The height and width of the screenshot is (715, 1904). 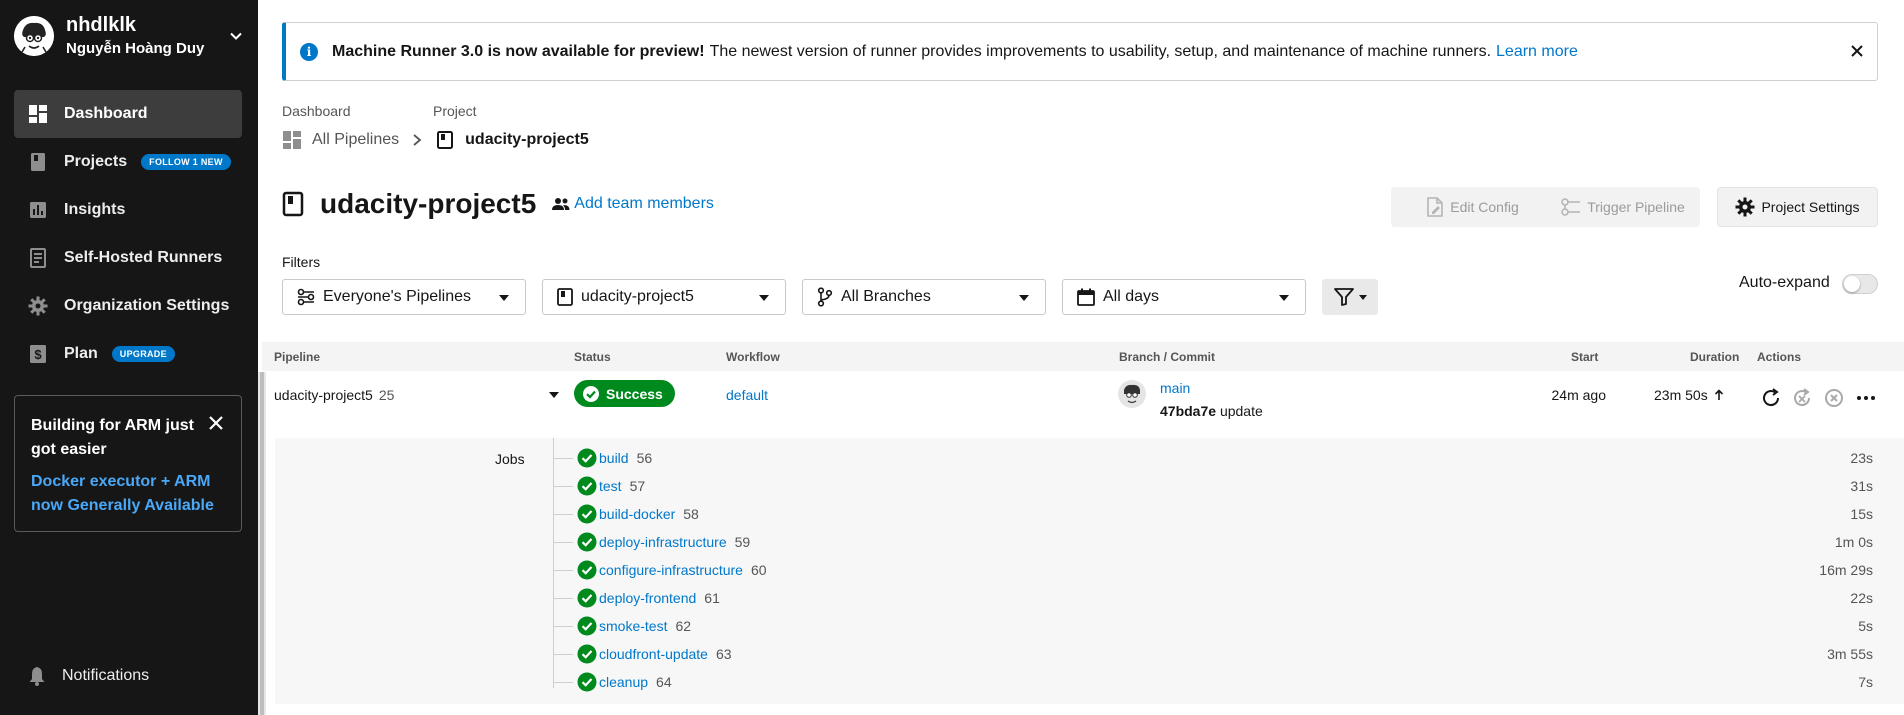 I want to click on trigger-pipeline-button: Trigger Pipeline, so click(x=1623, y=207).